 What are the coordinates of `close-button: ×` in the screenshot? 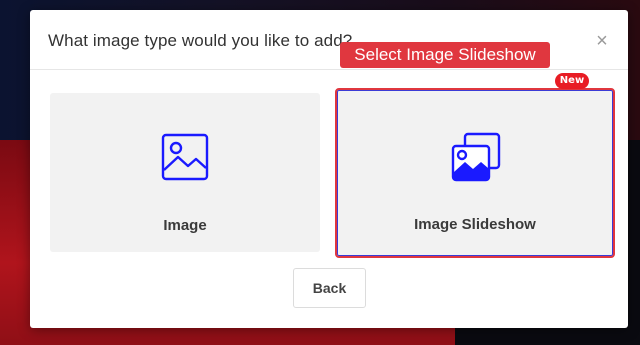 It's located at (602, 41).